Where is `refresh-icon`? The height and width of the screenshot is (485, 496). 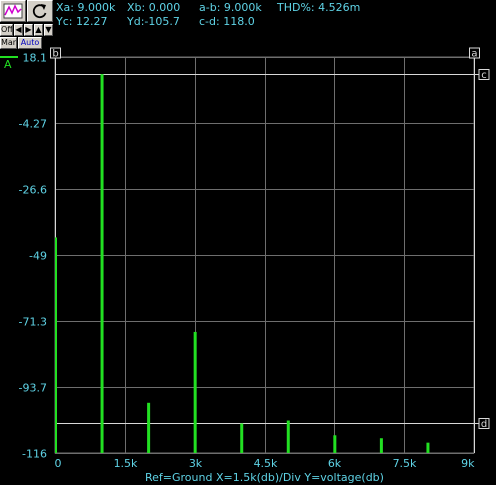
refresh-icon is located at coordinates (39, 11).